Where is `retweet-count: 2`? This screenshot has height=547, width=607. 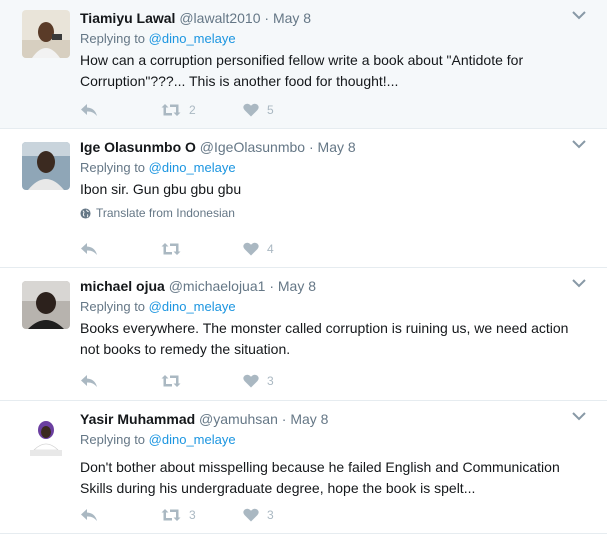 retweet-count: 2 is located at coordinates (192, 110).